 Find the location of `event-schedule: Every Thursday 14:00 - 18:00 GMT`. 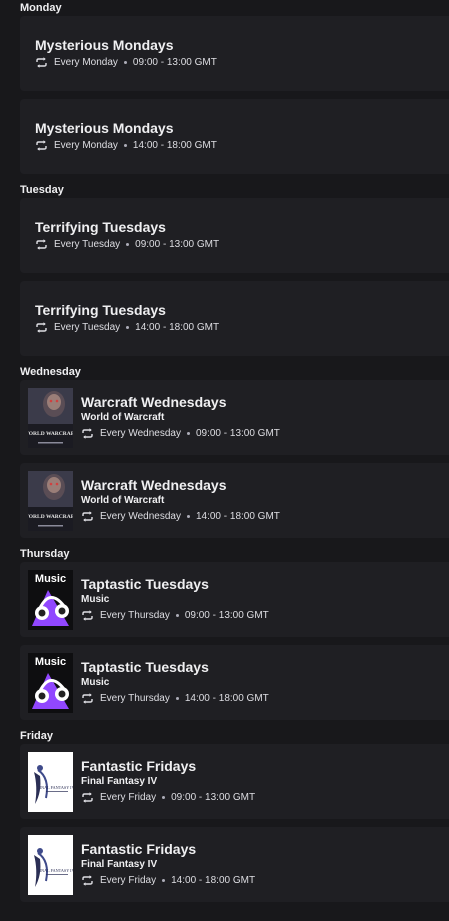

event-schedule: Every Thursday 14:00 - 18:00 GMT is located at coordinates (175, 699).